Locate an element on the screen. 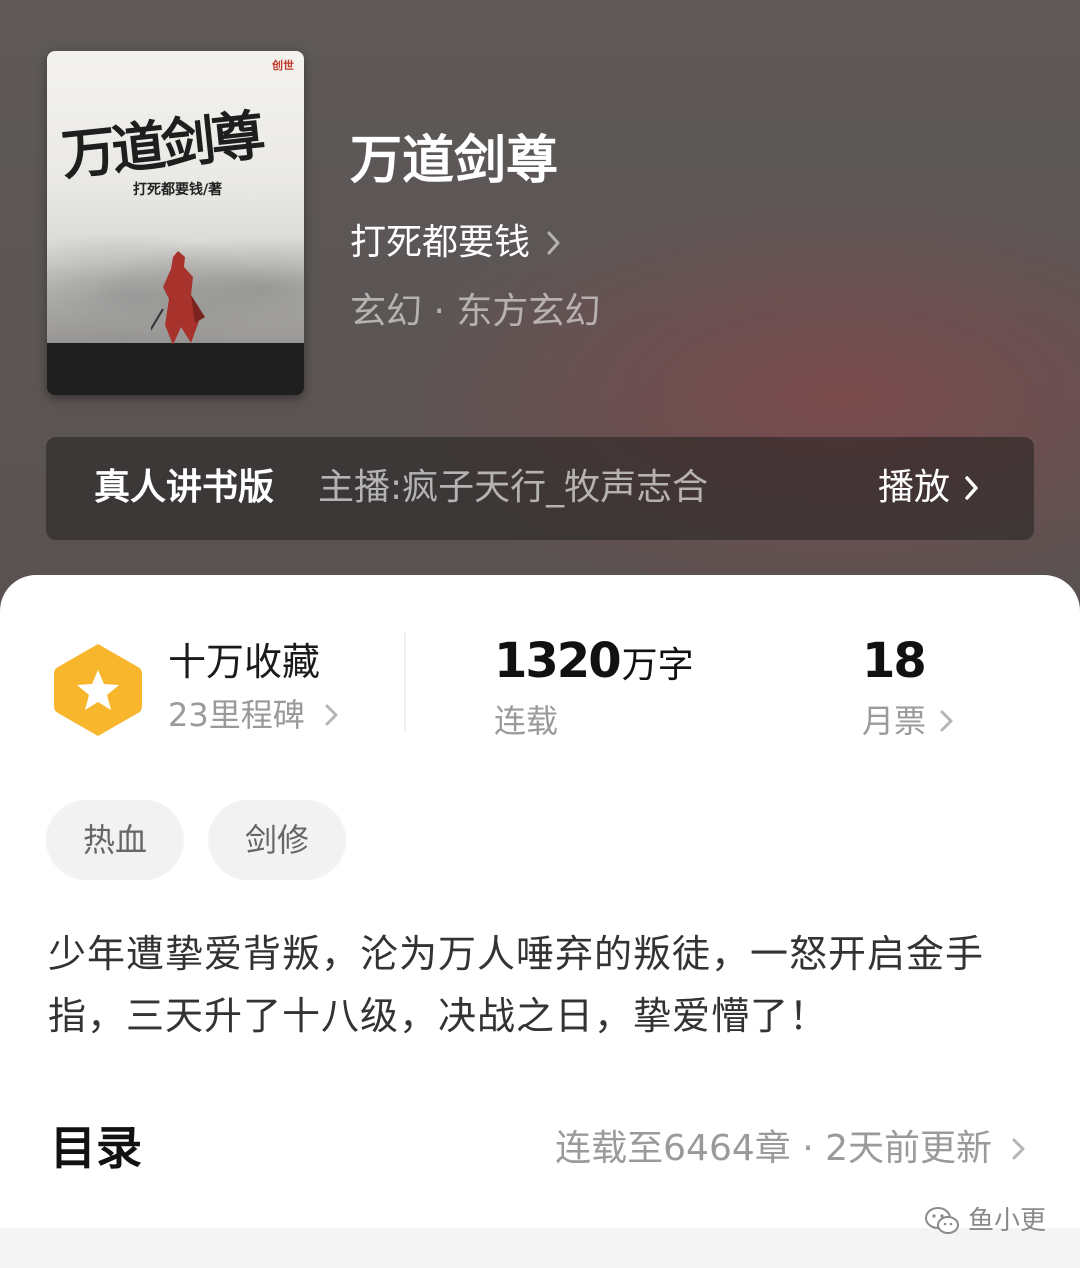  bottom-strip is located at coordinates (540, 1248).